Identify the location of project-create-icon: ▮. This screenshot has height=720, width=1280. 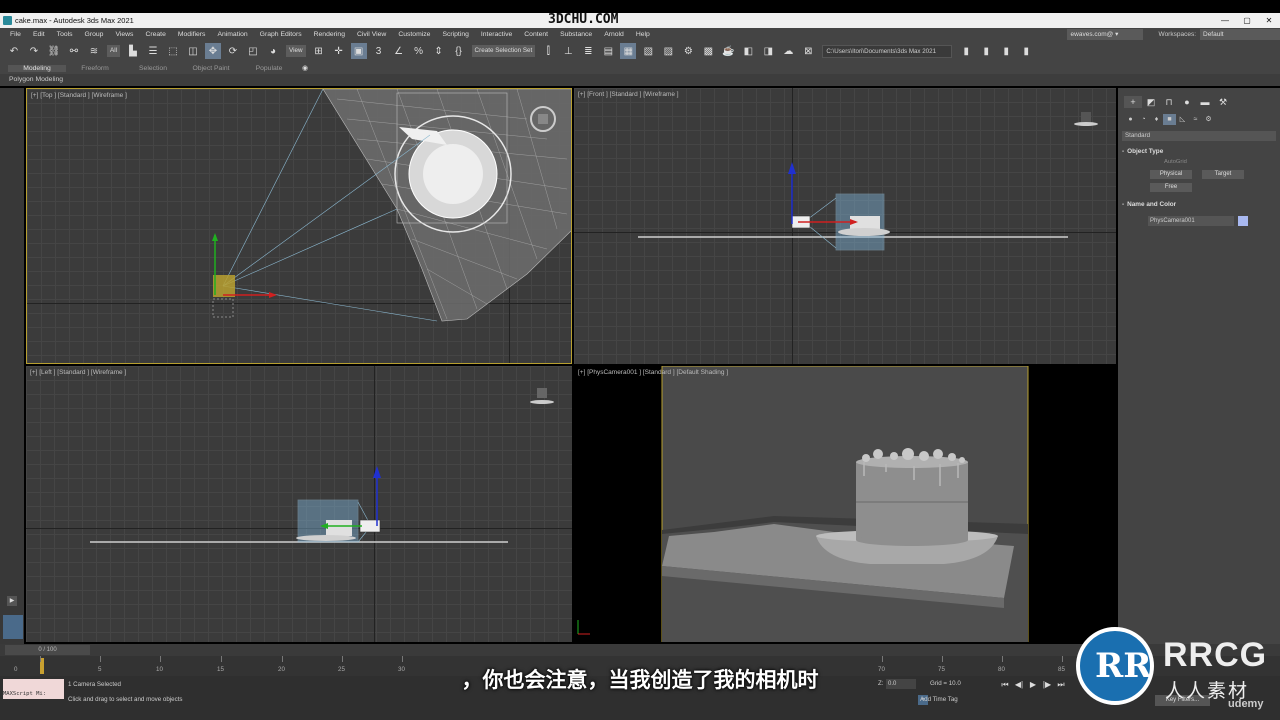
(1006, 51).